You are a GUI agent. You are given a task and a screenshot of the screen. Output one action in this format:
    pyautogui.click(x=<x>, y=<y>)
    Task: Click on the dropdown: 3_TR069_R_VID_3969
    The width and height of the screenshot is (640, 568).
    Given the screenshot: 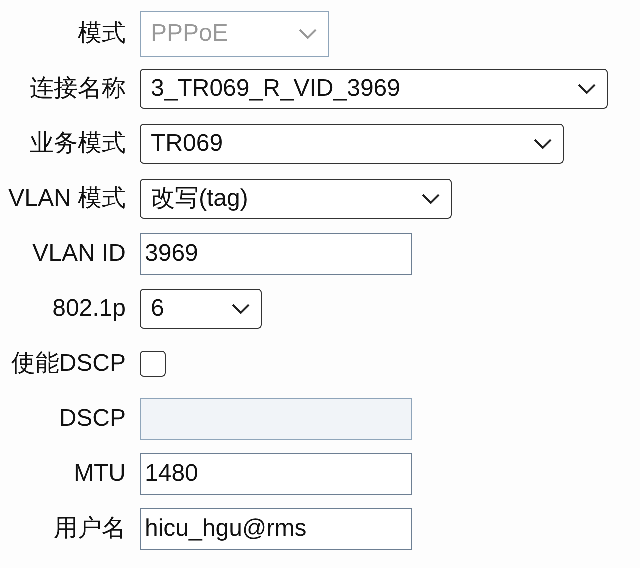 What is the action you would take?
    pyautogui.click(x=374, y=88)
    